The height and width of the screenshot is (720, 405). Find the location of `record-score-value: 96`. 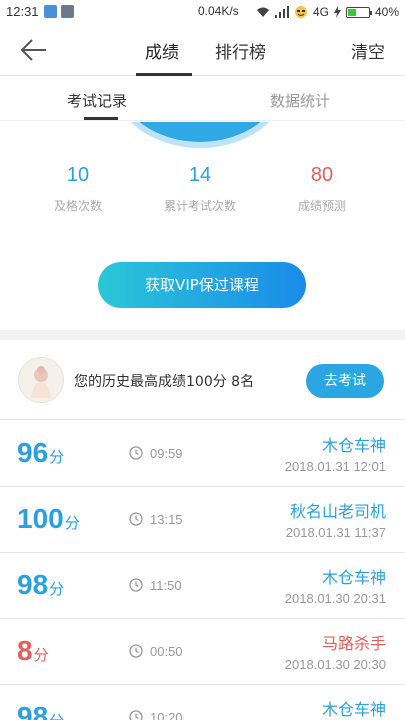

record-score-value: 96 is located at coordinates (33, 452).